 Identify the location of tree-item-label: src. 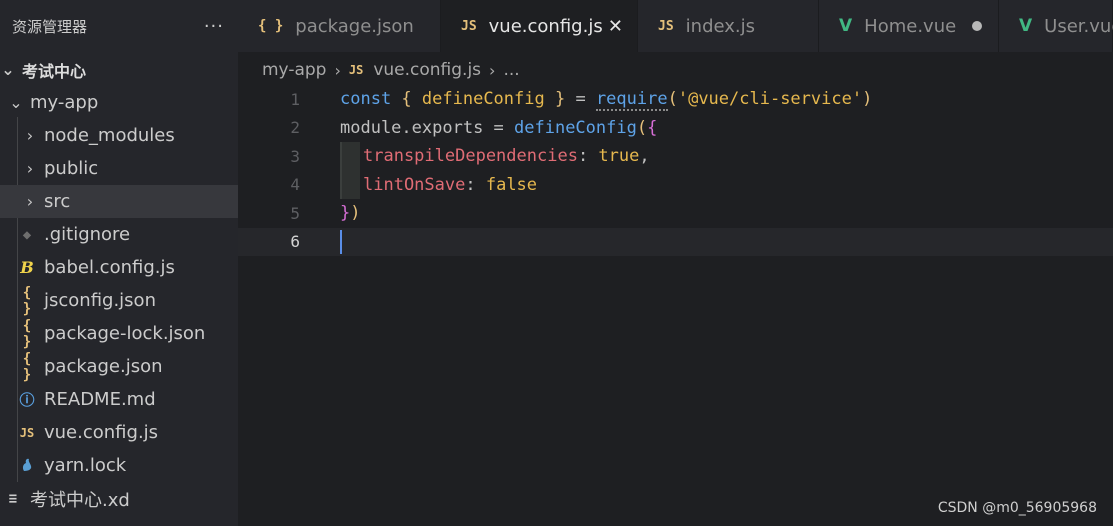
(57, 201).